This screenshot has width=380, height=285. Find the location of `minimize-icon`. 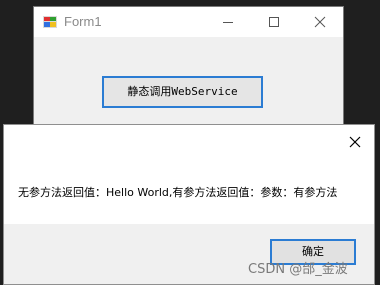

minimize-icon is located at coordinates (228, 22).